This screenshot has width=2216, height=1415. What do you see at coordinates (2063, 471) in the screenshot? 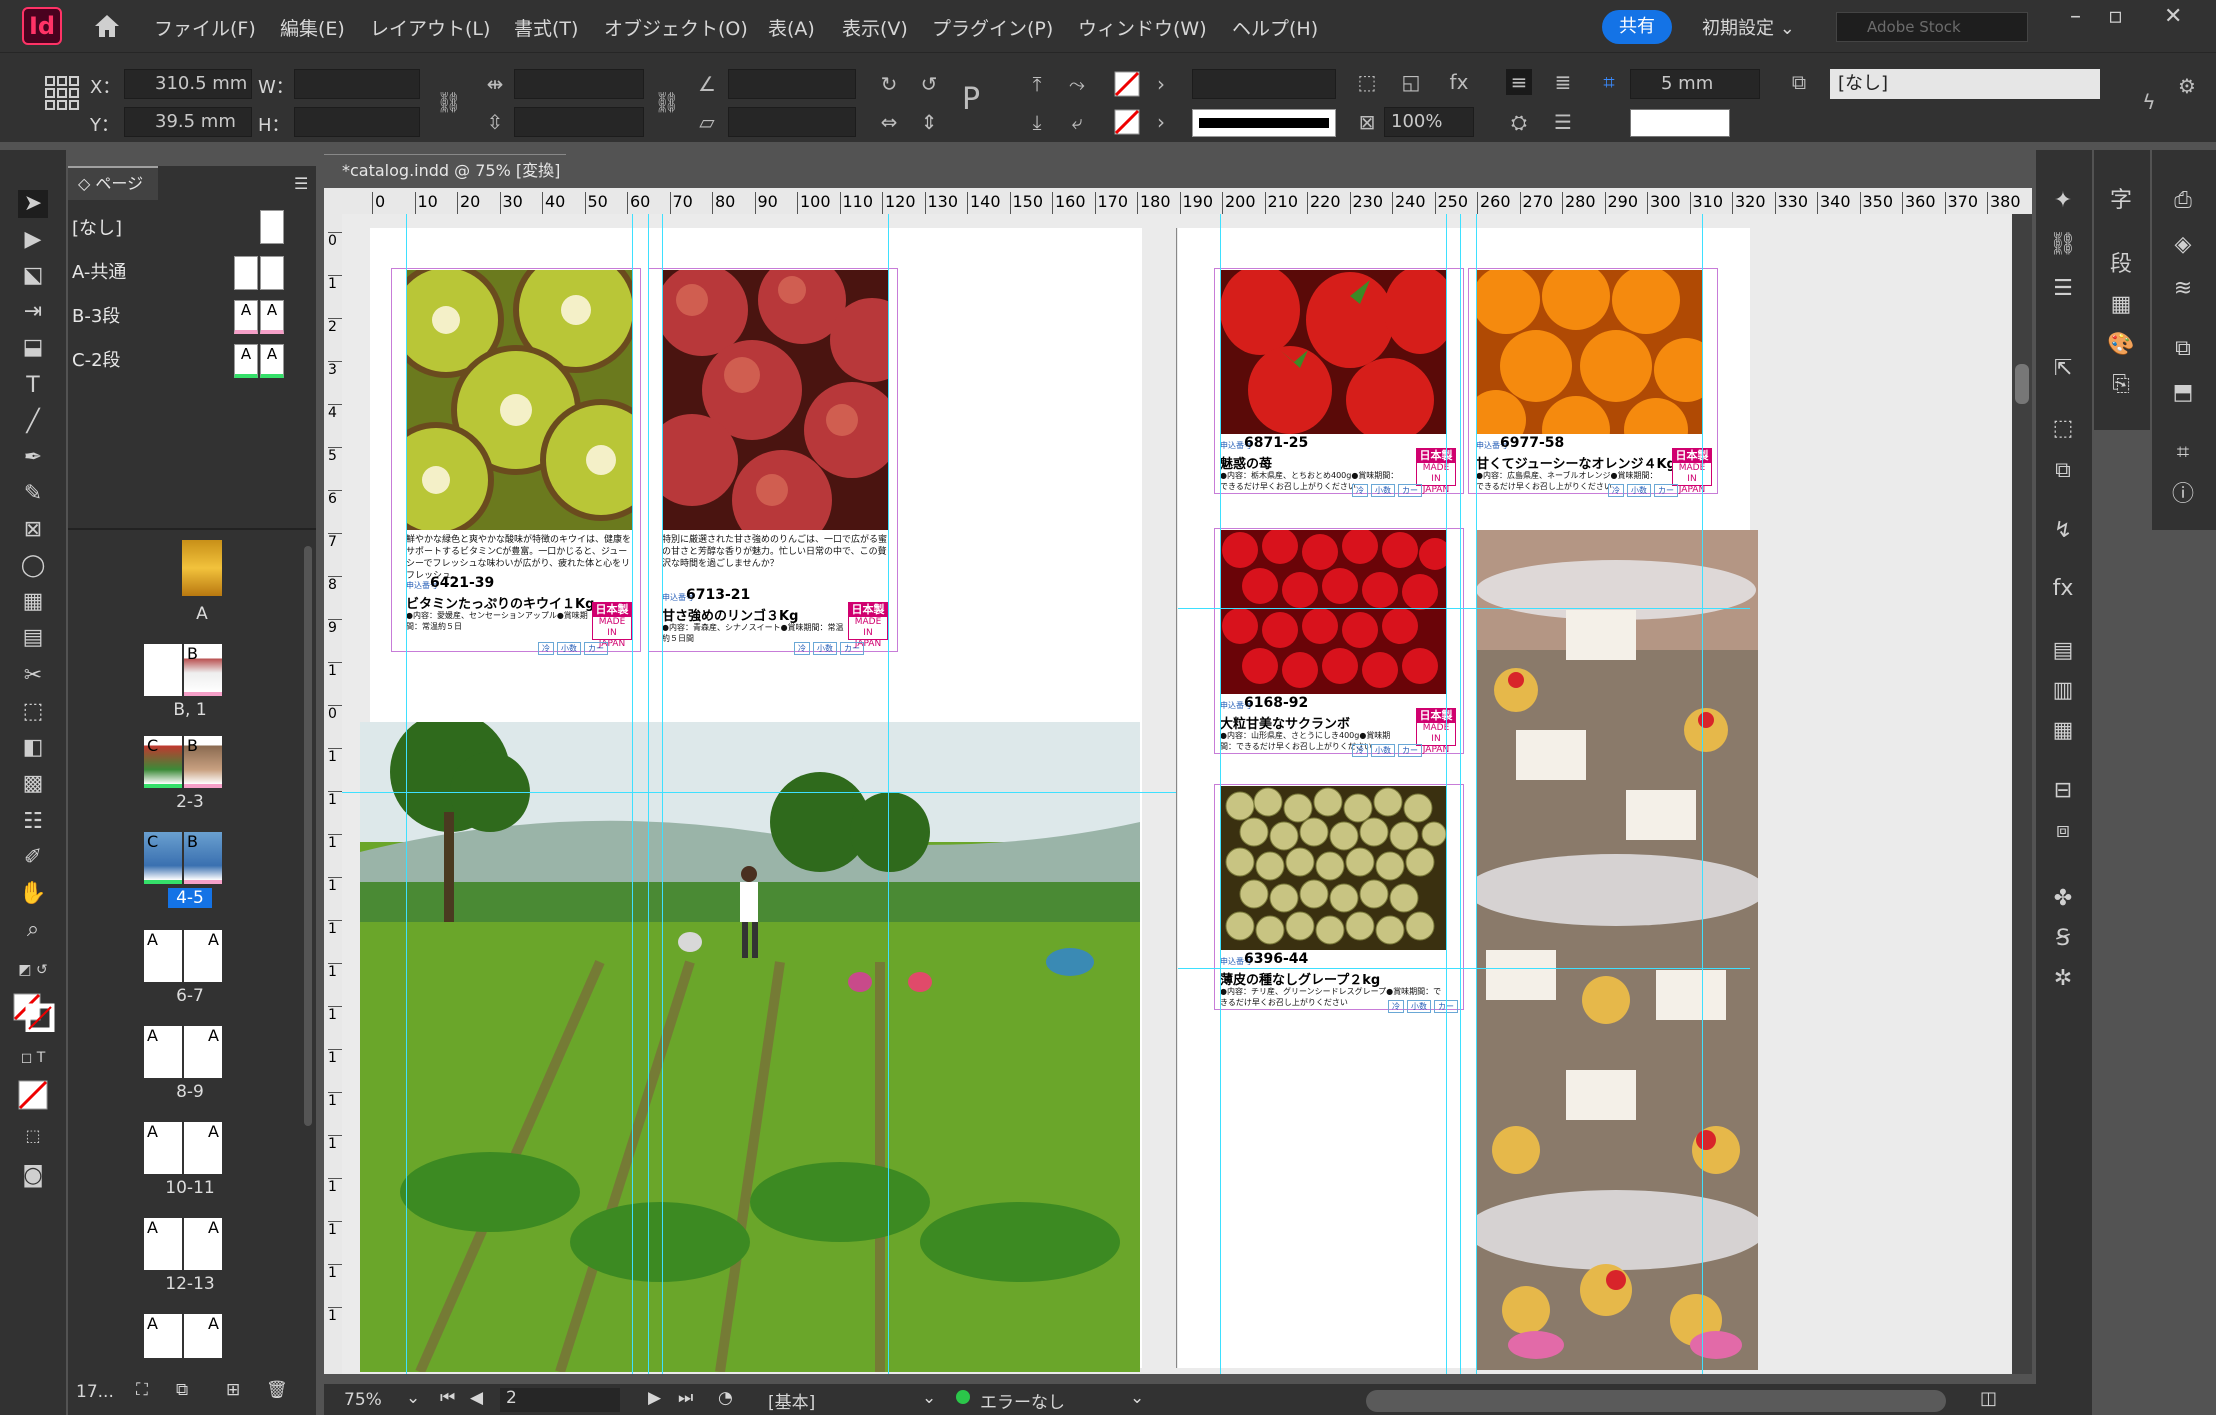
I see `pathfinder-icon: ⧉` at bounding box center [2063, 471].